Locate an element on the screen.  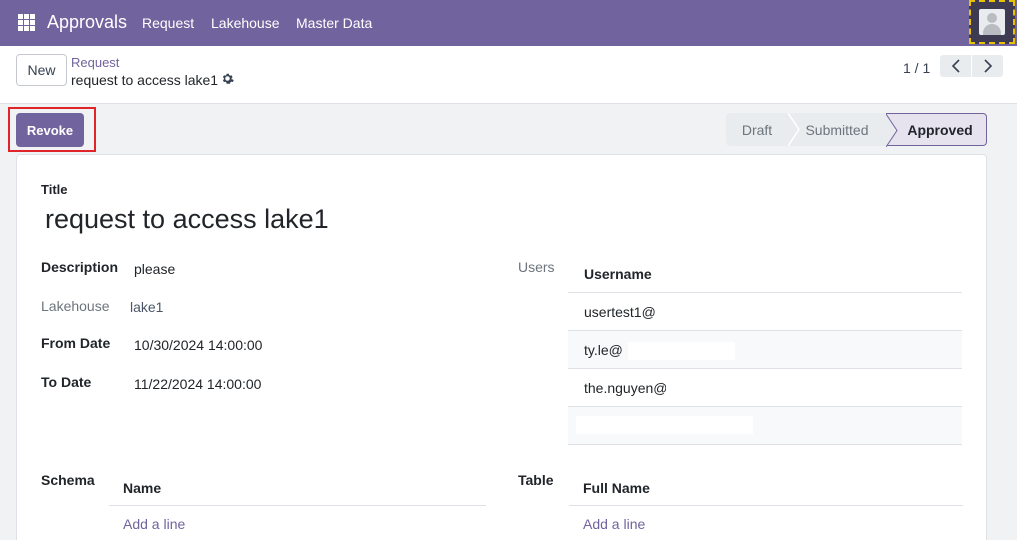
stage-draft: Draft is located at coordinates (757, 129).